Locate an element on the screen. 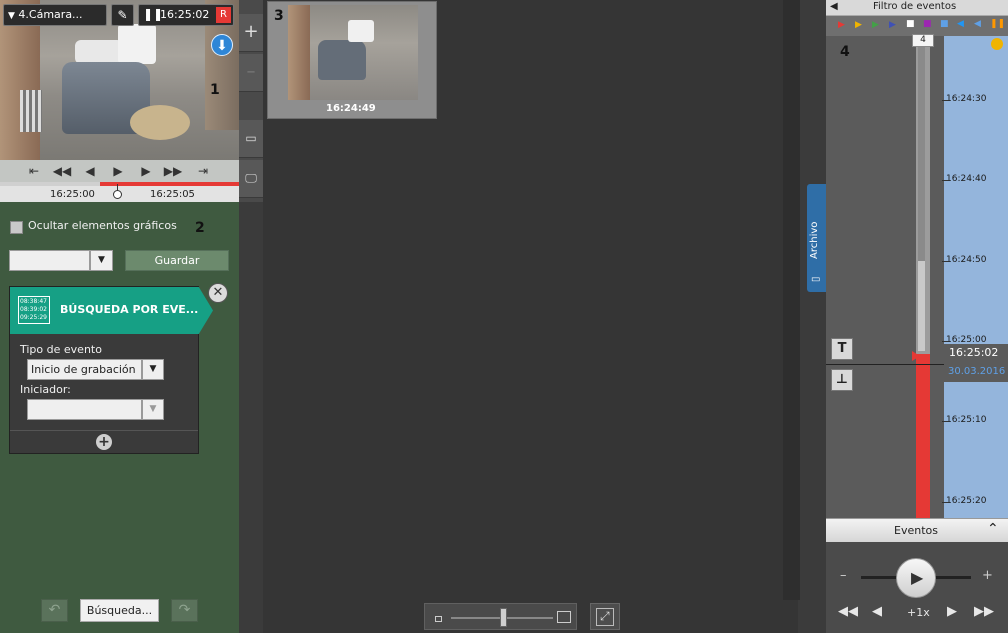 The height and width of the screenshot is (633, 1008). cursor-date: 30.03.2016 is located at coordinates (977, 371).